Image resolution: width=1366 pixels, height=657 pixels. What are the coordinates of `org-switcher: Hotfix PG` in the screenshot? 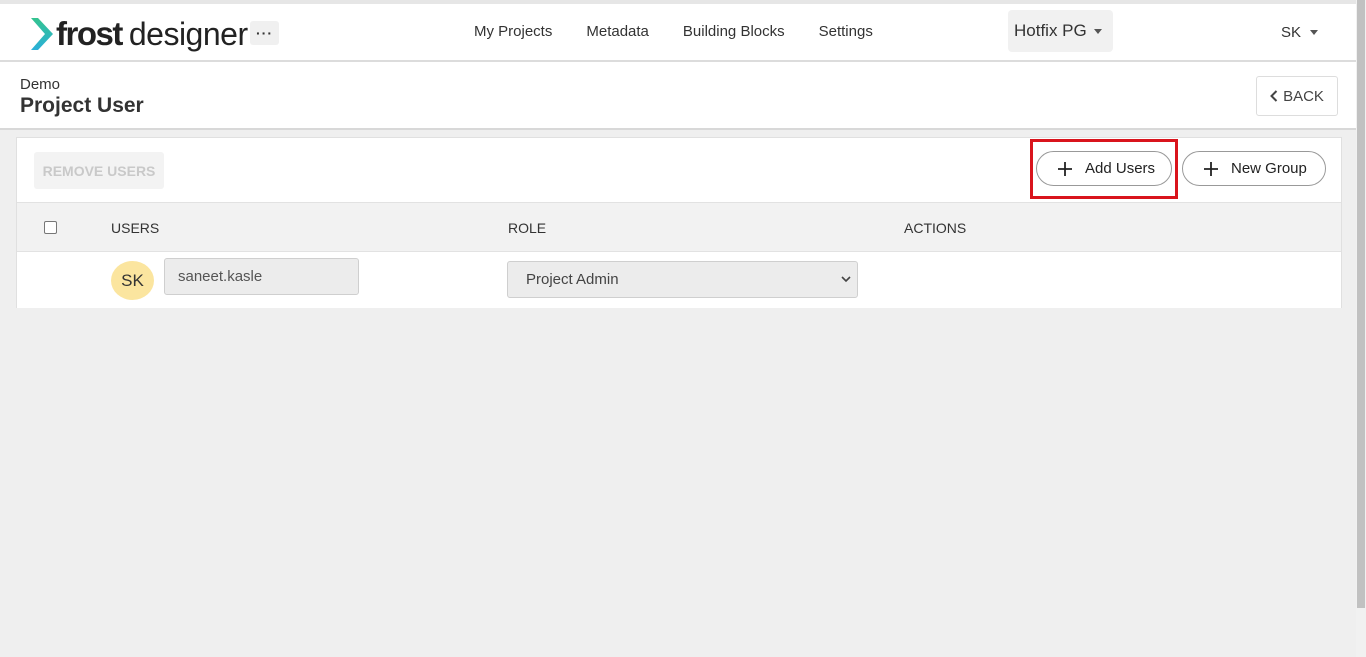 It's located at (1060, 31).